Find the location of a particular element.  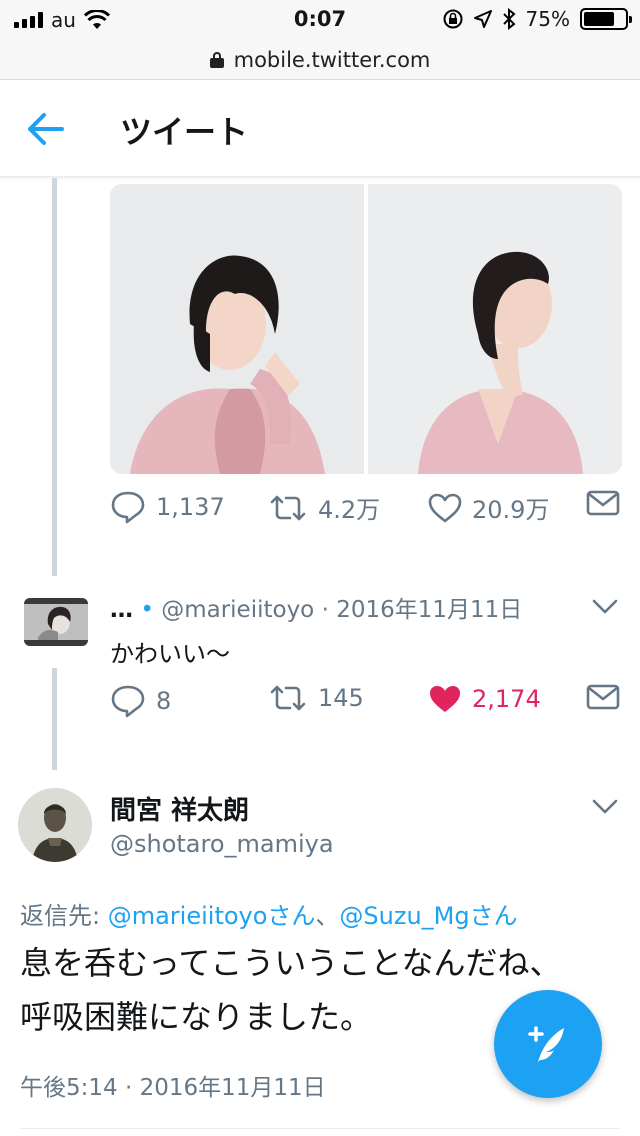

page-header: ツイート is located at coordinates (320, 129).